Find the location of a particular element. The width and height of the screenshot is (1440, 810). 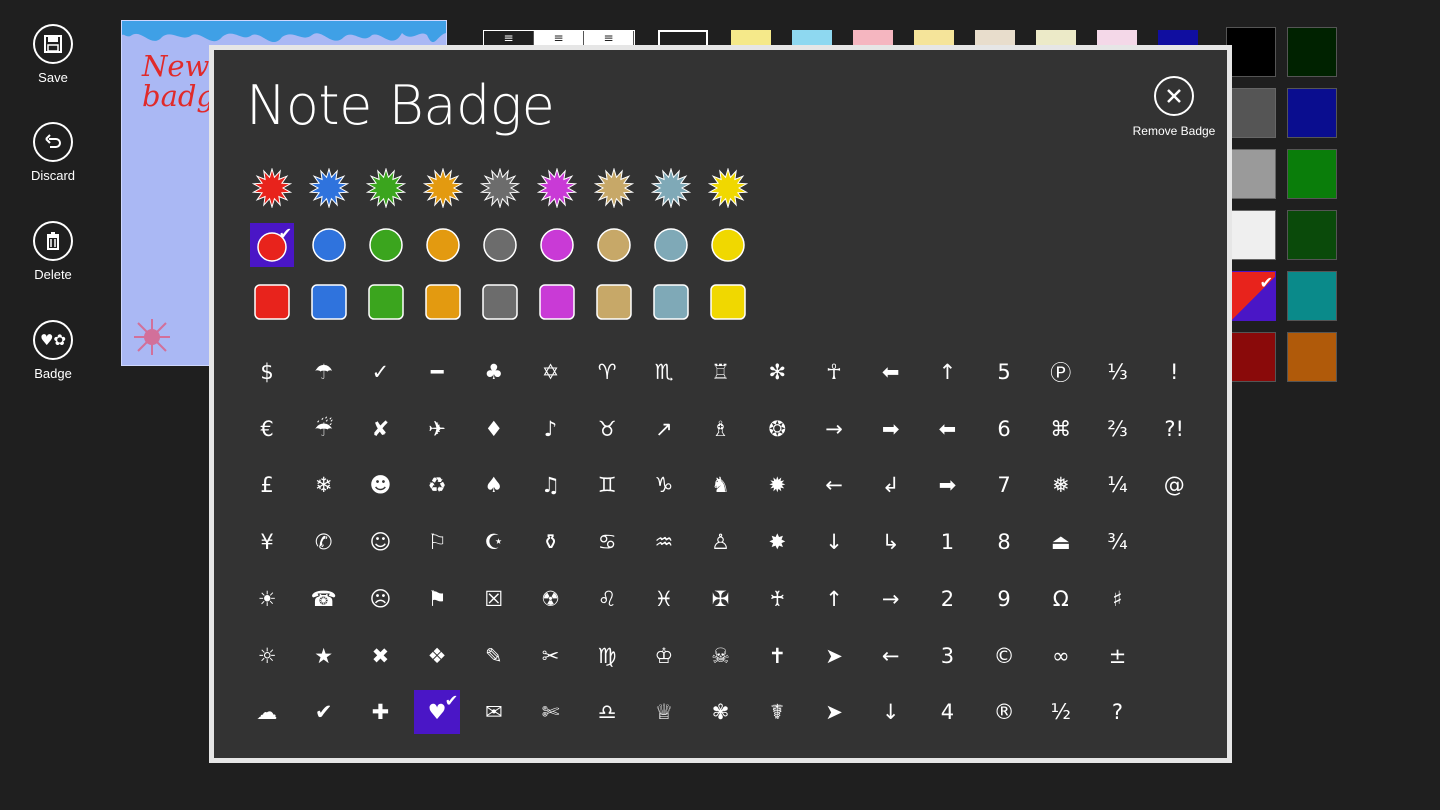

symbol-badge-0-15: ⅓ is located at coordinates (1118, 372).